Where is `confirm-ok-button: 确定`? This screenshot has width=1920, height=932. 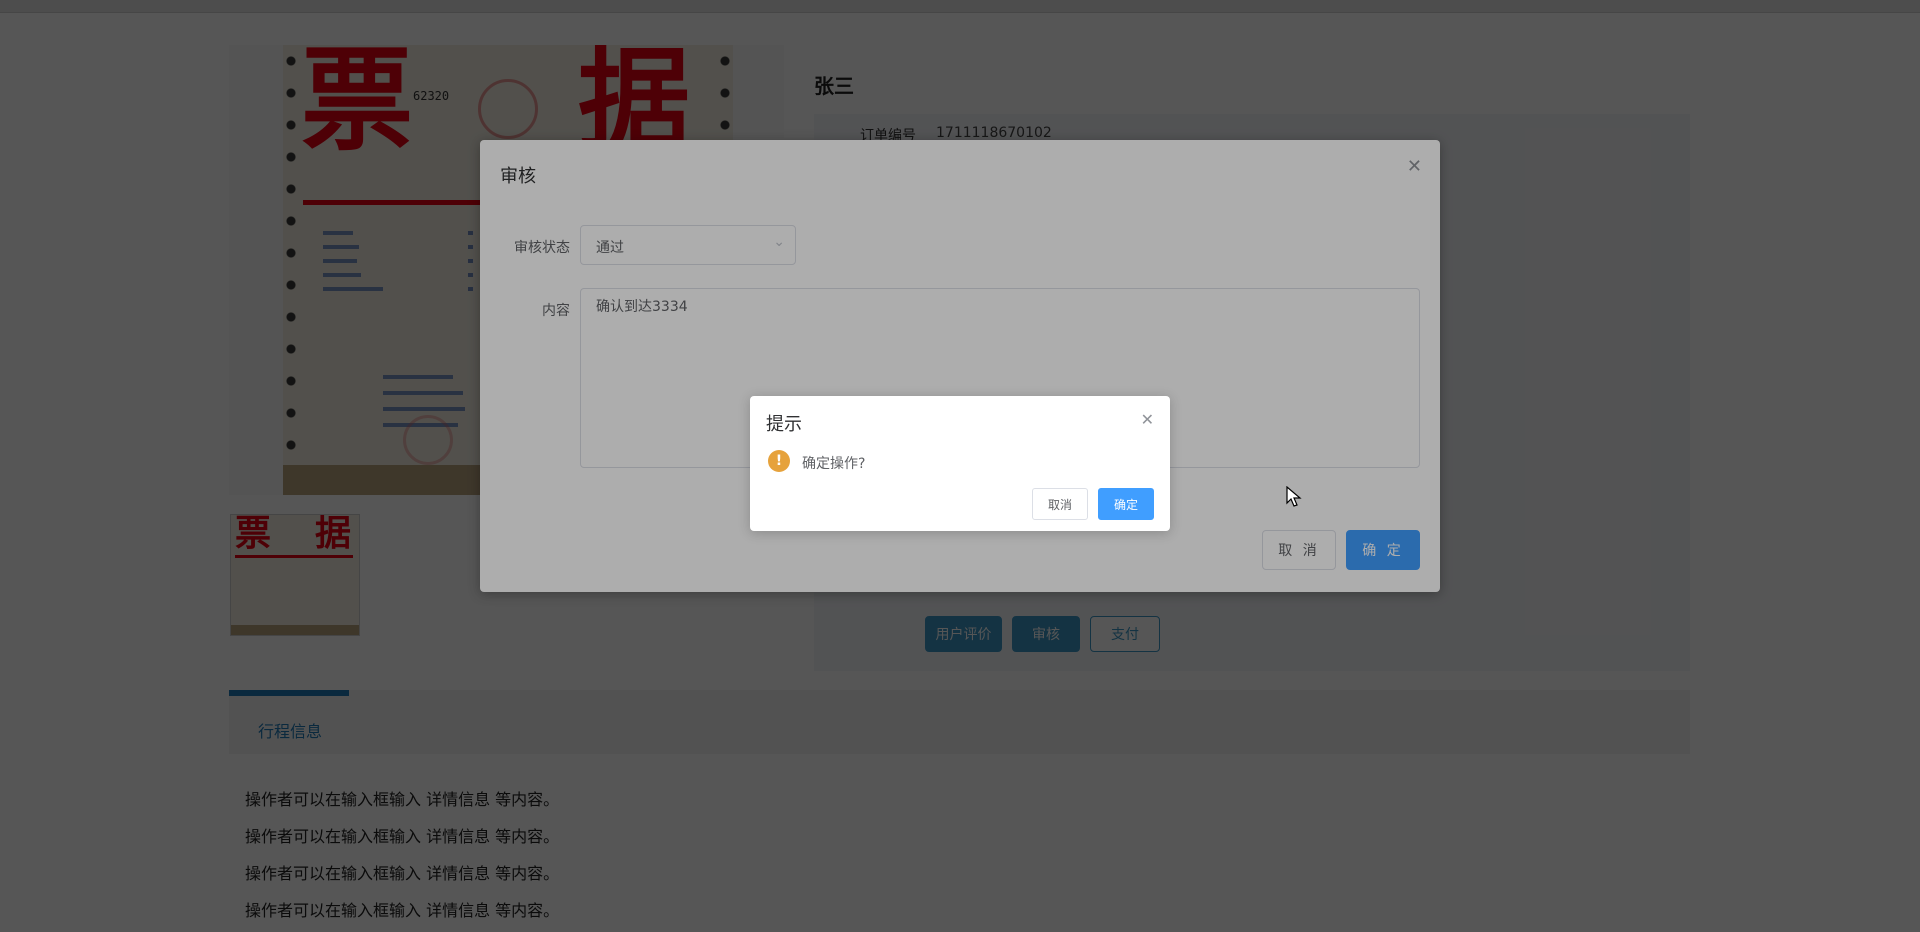
confirm-ok-button: 确定 is located at coordinates (1126, 504).